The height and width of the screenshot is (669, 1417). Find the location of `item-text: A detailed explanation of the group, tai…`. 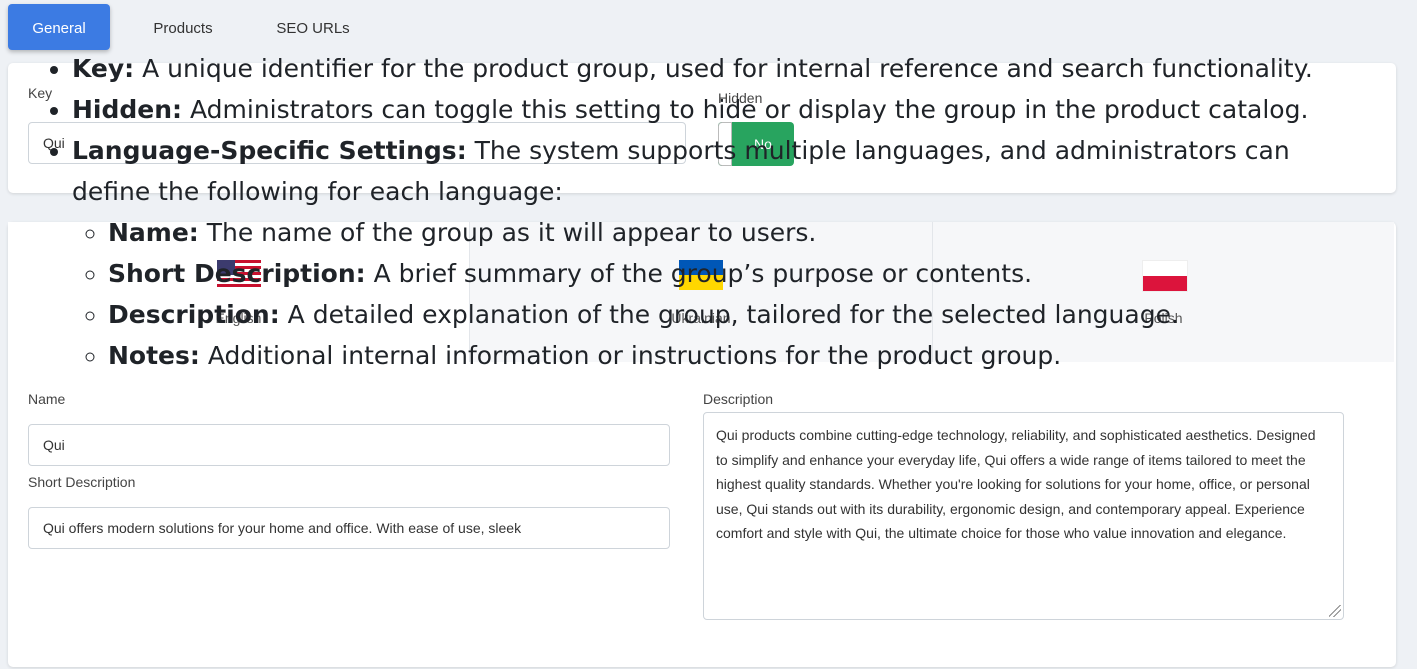

item-text: A detailed explanation of the group, tai… is located at coordinates (729, 314).